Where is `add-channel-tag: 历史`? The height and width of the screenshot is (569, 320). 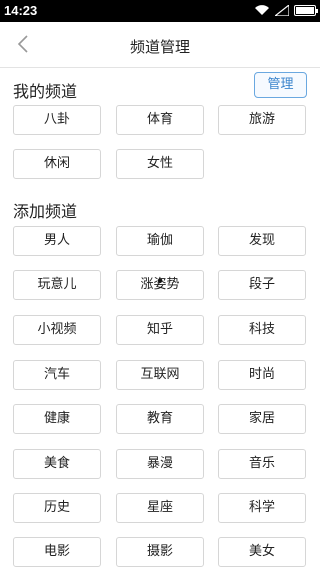 add-channel-tag: 历史 is located at coordinates (57, 508).